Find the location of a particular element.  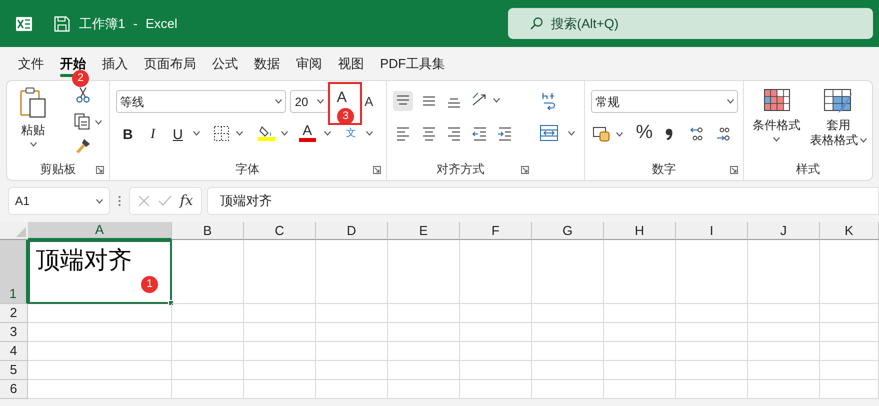

column-header: C is located at coordinates (280, 231).